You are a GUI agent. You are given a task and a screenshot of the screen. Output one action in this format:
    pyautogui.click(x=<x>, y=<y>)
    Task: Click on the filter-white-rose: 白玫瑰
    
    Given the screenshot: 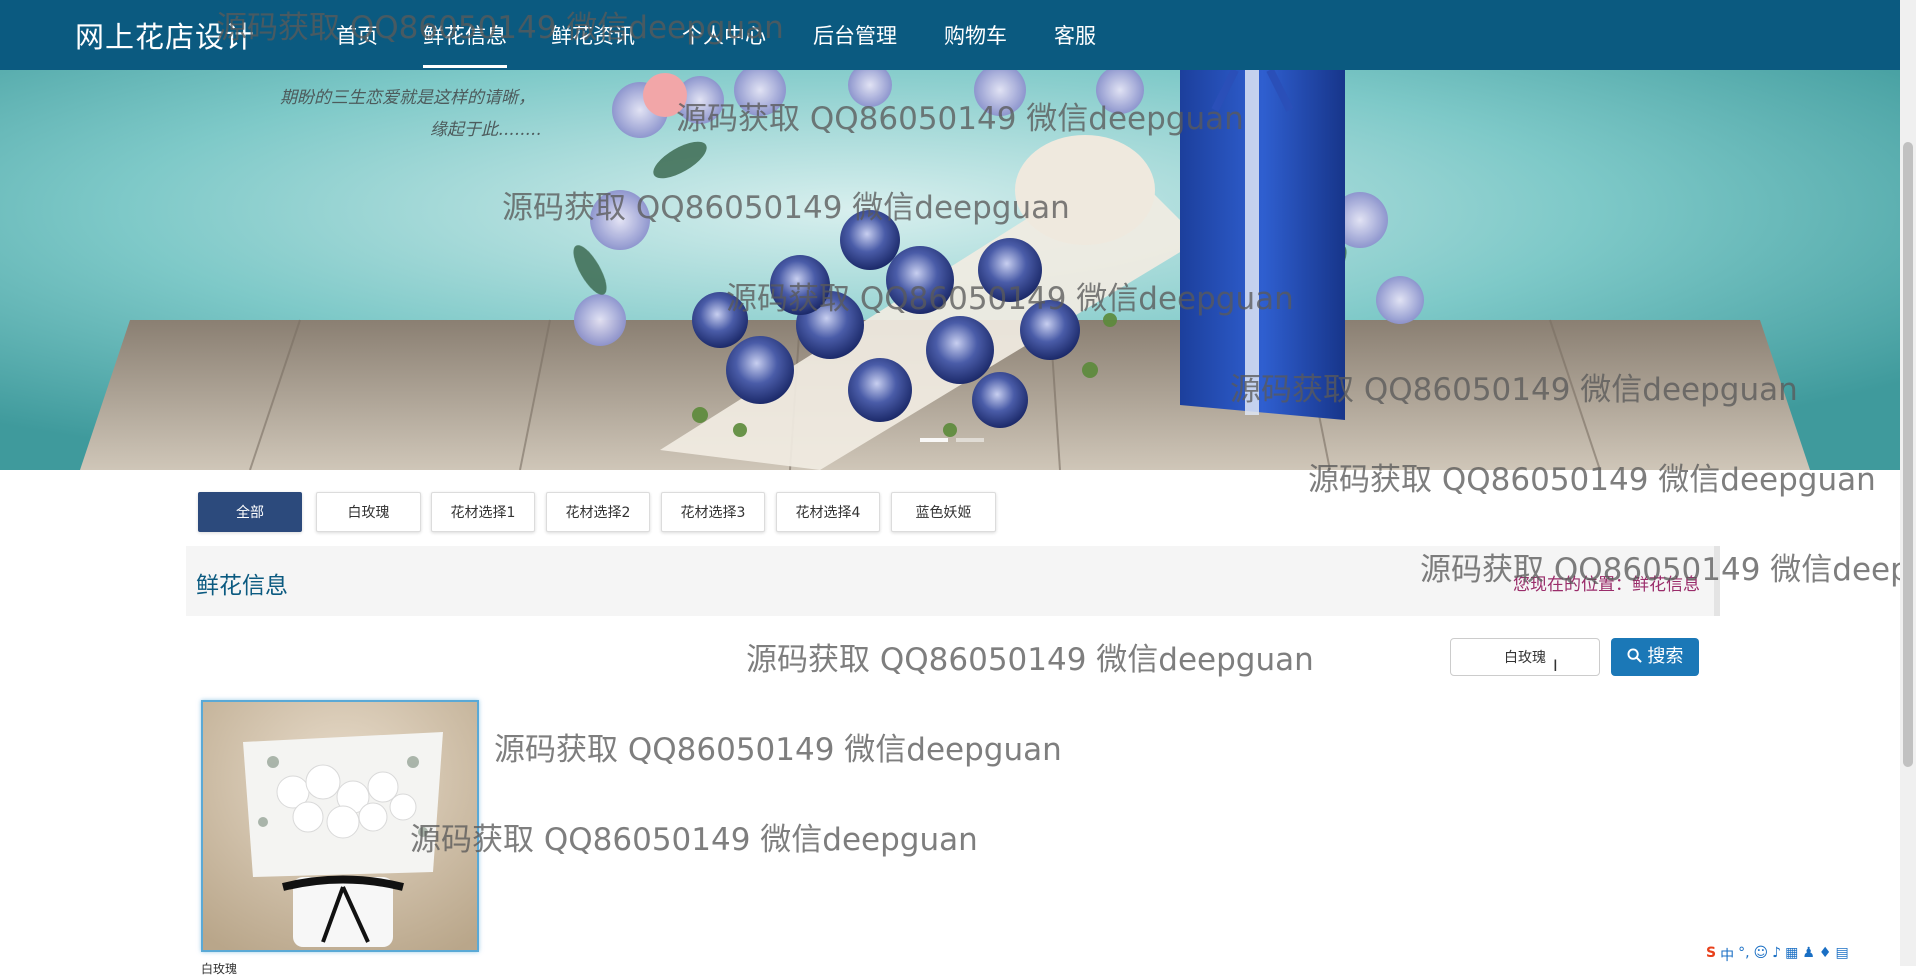 What is the action you would take?
    pyautogui.click(x=368, y=512)
    